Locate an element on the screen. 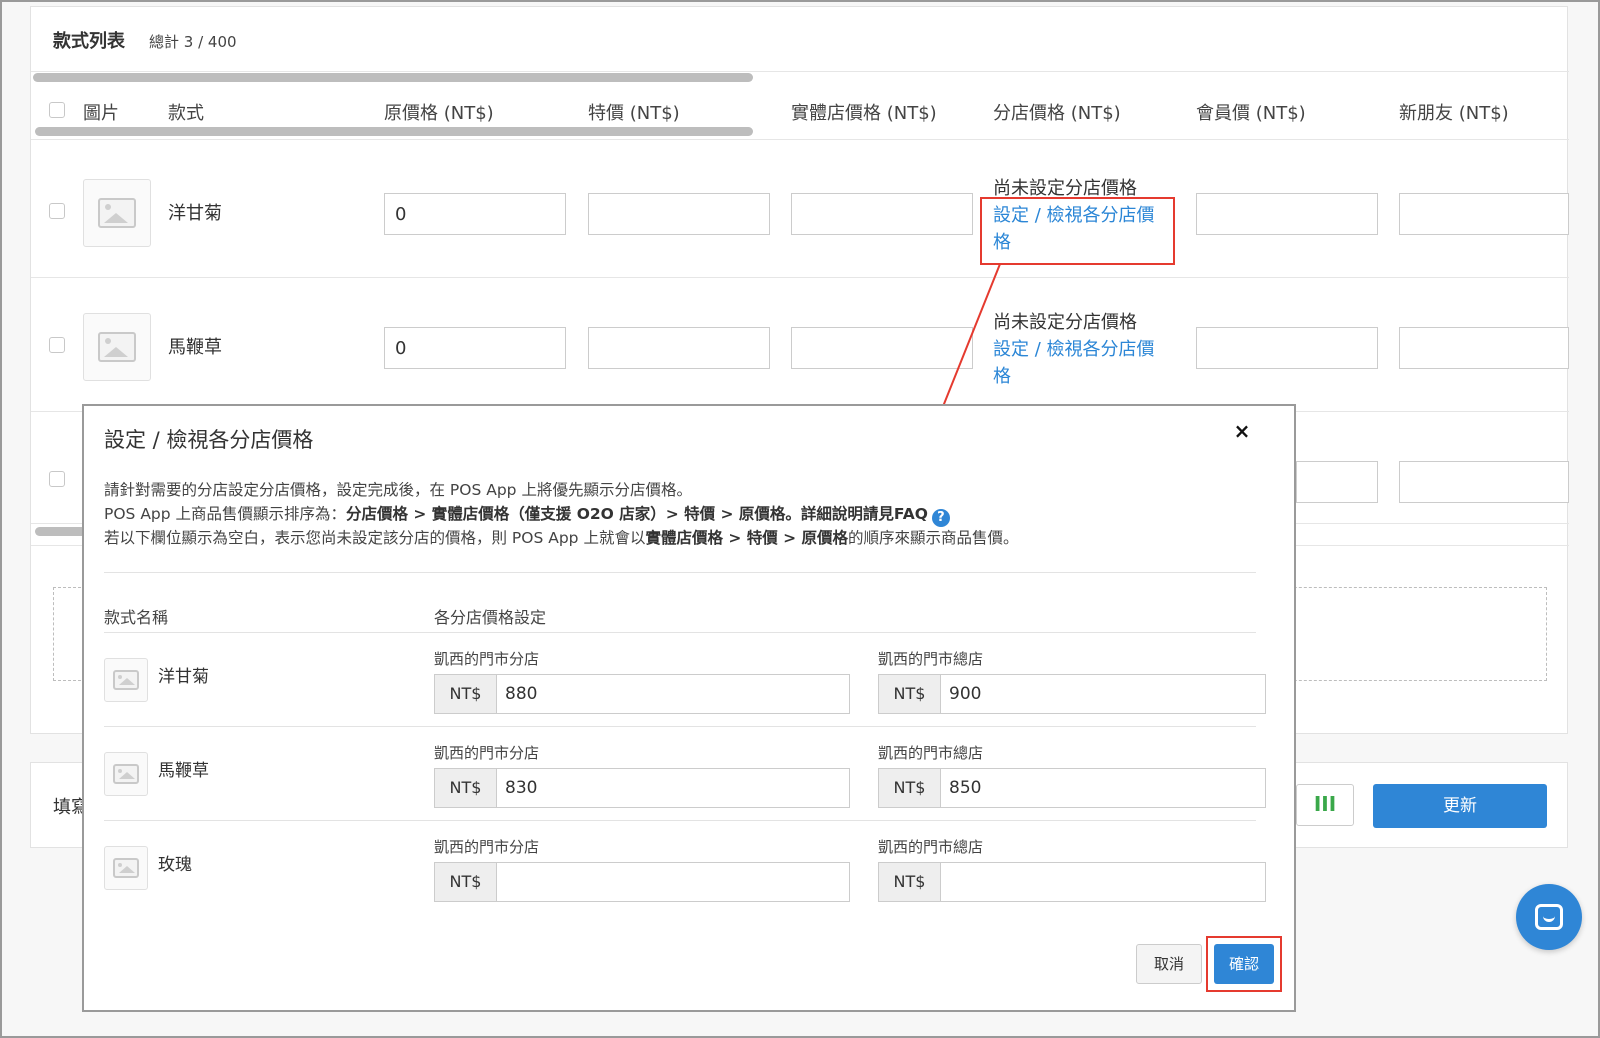 This screenshot has height=1038, width=1600. highlight-box is located at coordinates (1077, 231).